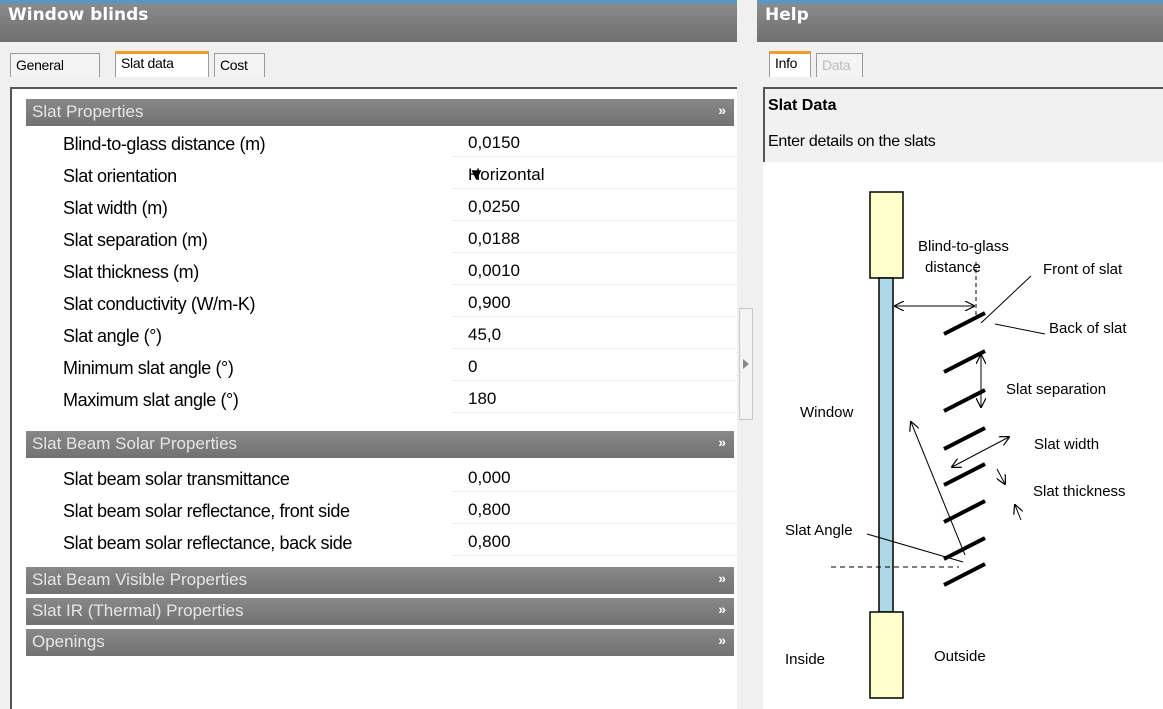  What do you see at coordinates (380, 642) in the screenshot?
I see `section-openings: Openings »` at bounding box center [380, 642].